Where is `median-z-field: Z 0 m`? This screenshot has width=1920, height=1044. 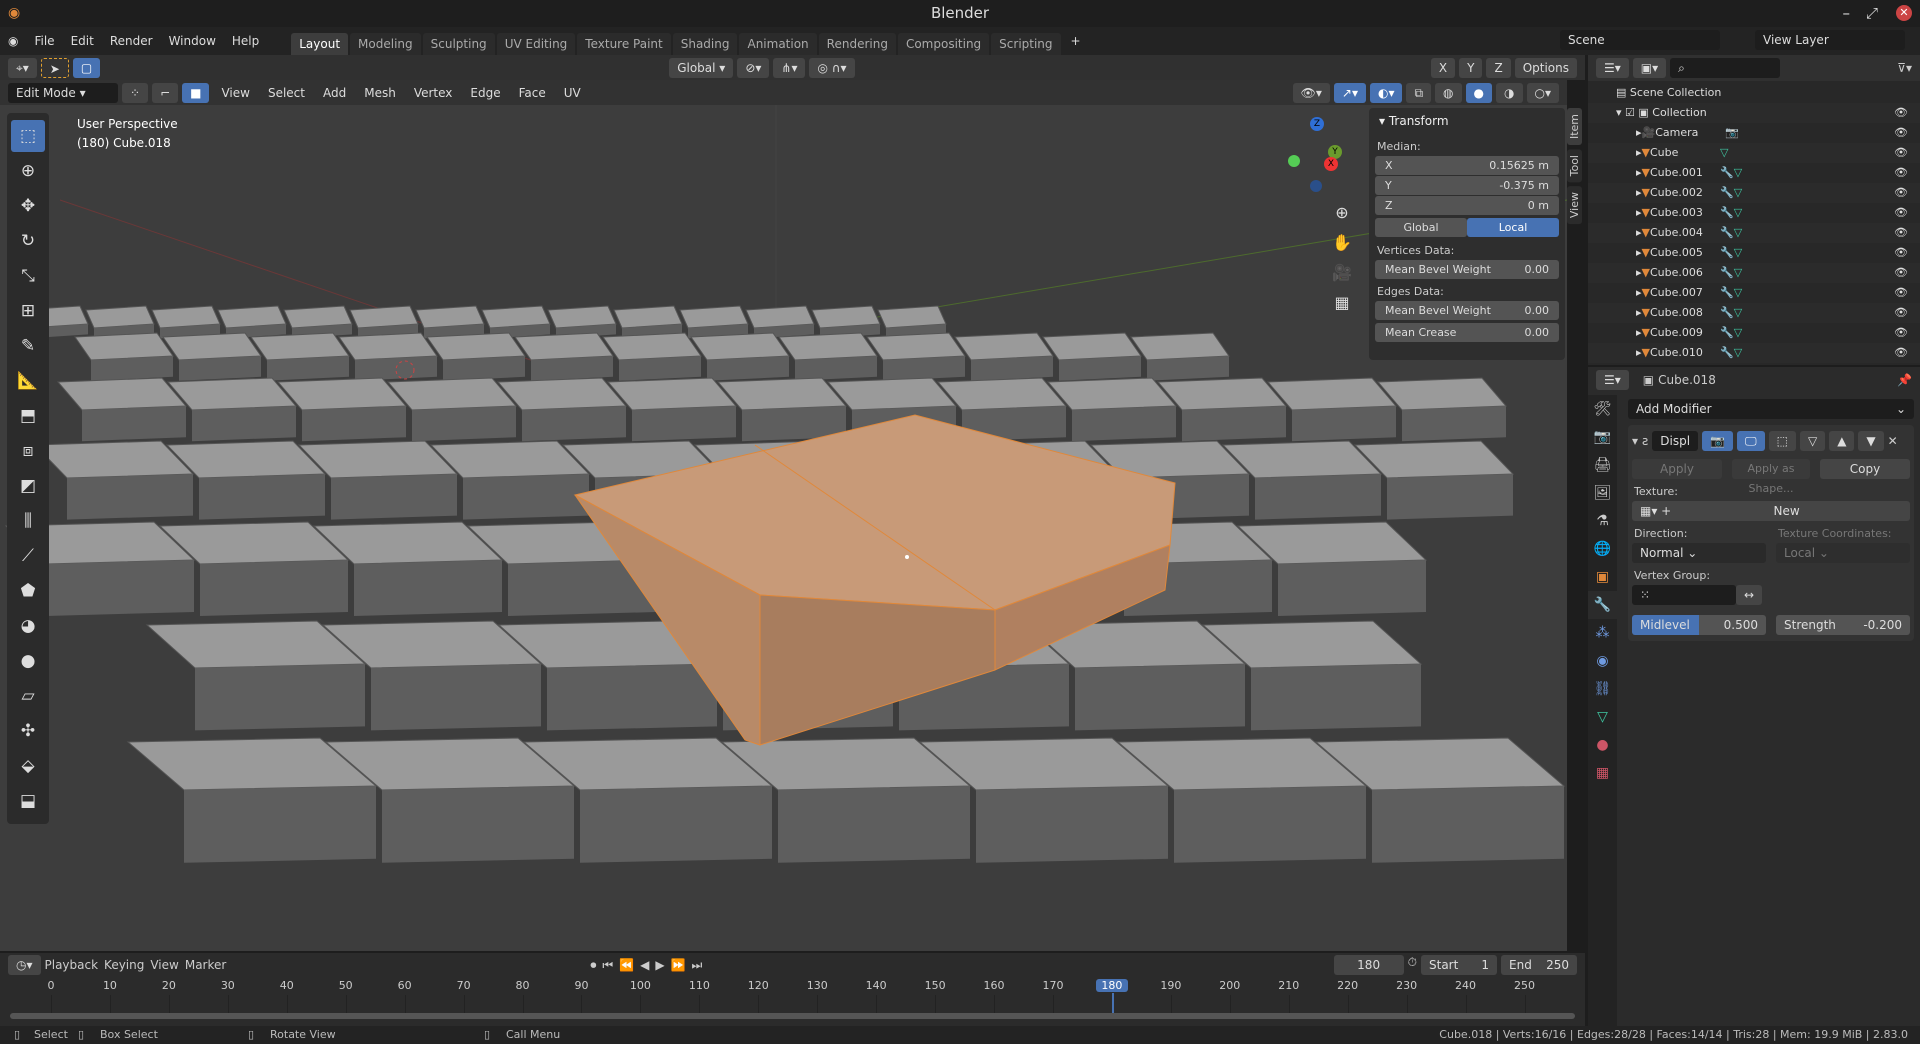
median-z-field: Z 0 m is located at coordinates (1467, 205).